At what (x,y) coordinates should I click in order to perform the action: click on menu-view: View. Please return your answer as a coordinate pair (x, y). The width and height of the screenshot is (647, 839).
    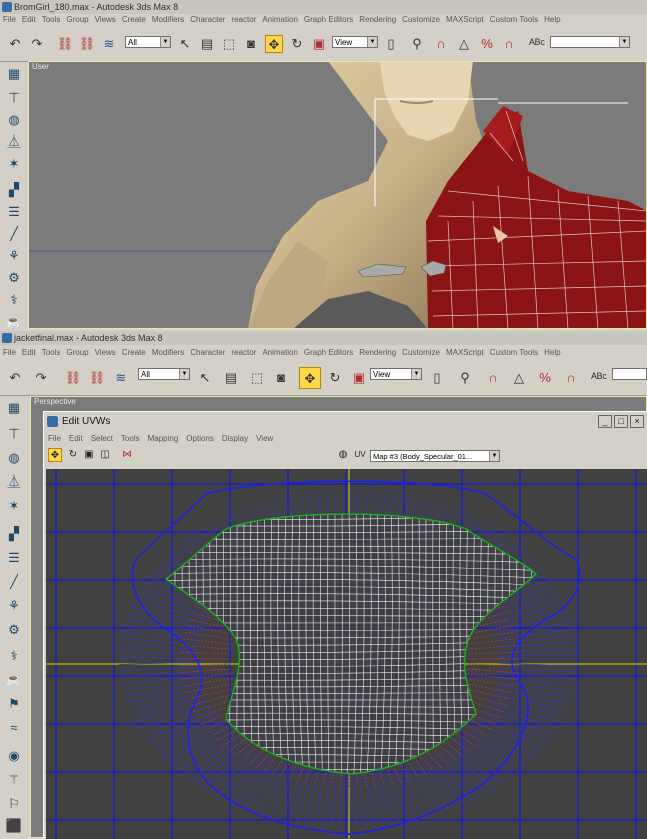
    Looking at the image, I should click on (264, 438).